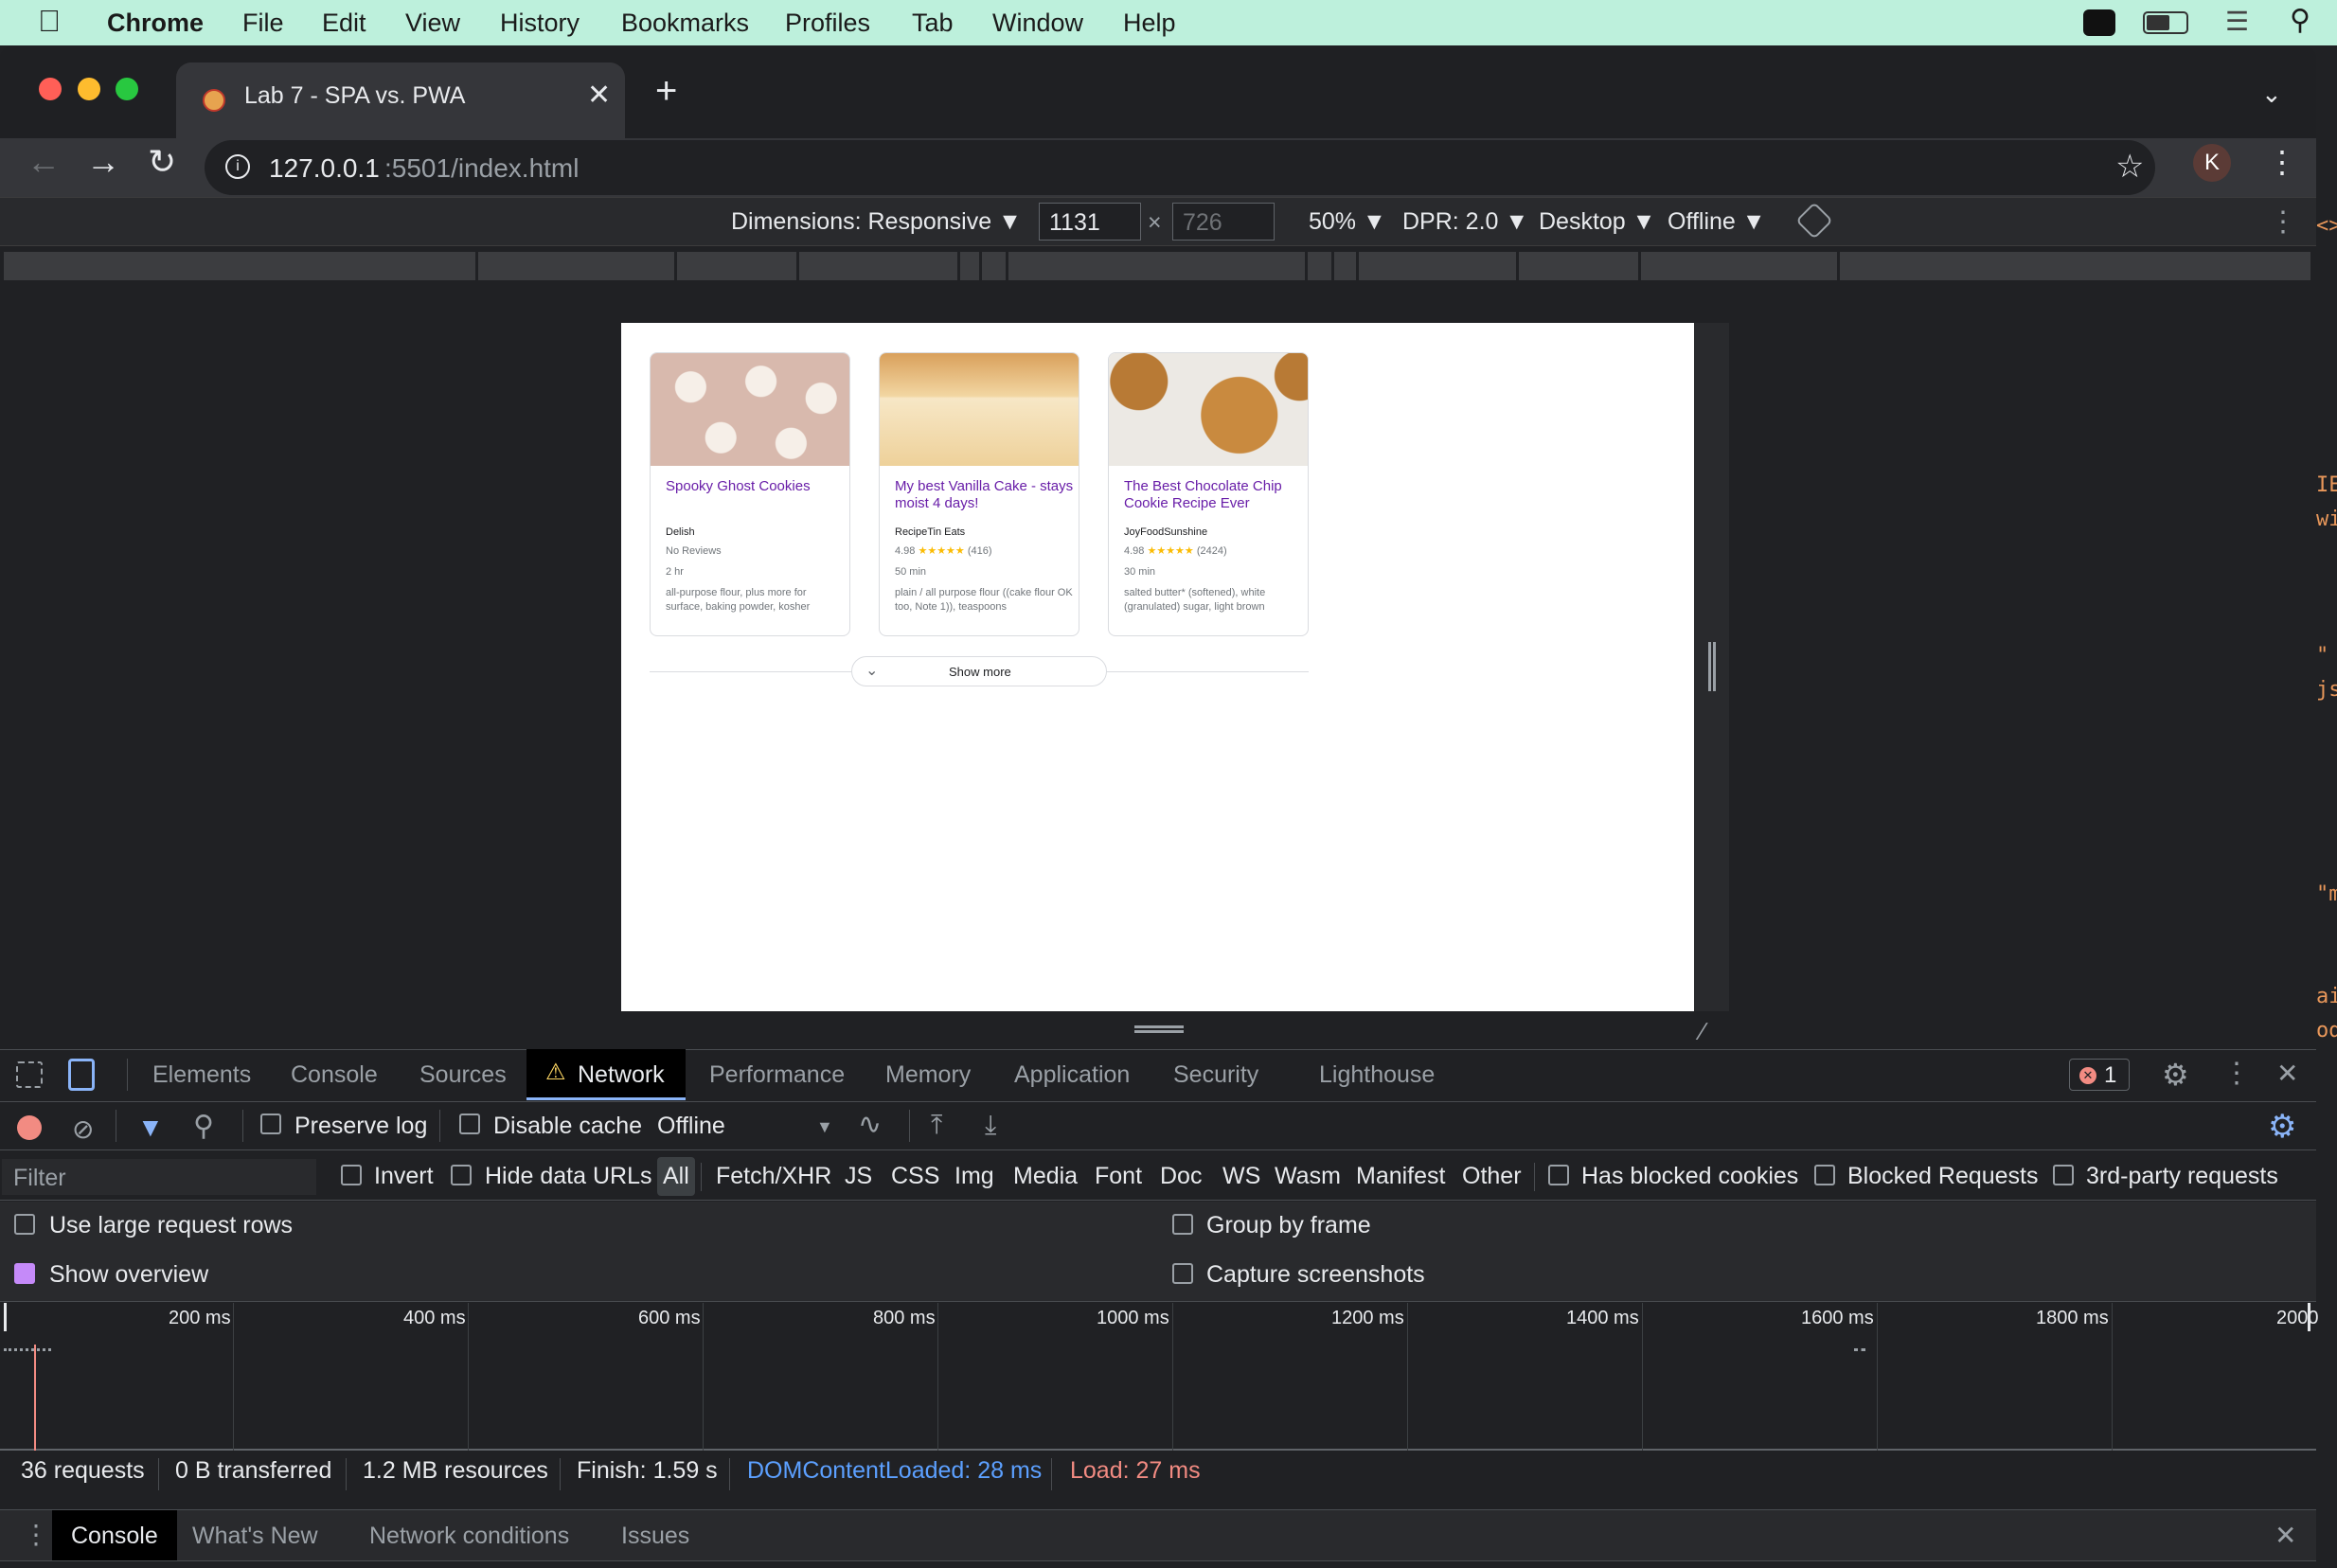 The width and height of the screenshot is (2337, 1568). What do you see at coordinates (777, 1074) in the screenshot?
I see `tab-performance: Performance` at bounding box center [777, 1074].